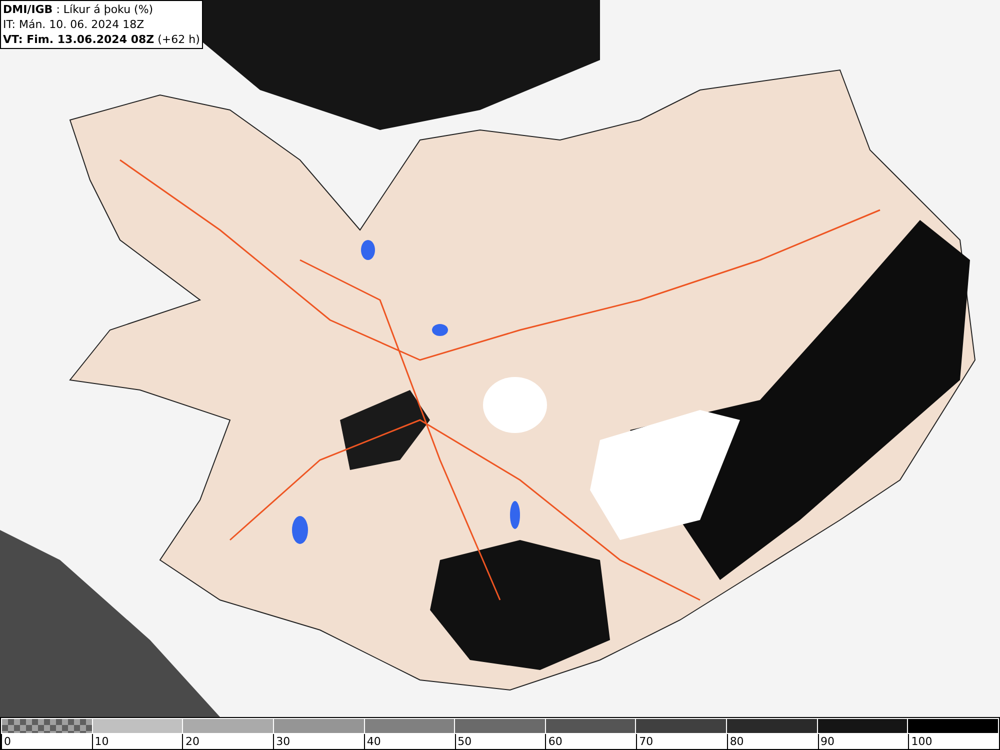 The height and width of the screenshot is (750, 1000). I want to click on scale-label: 10, so click(100, 741).